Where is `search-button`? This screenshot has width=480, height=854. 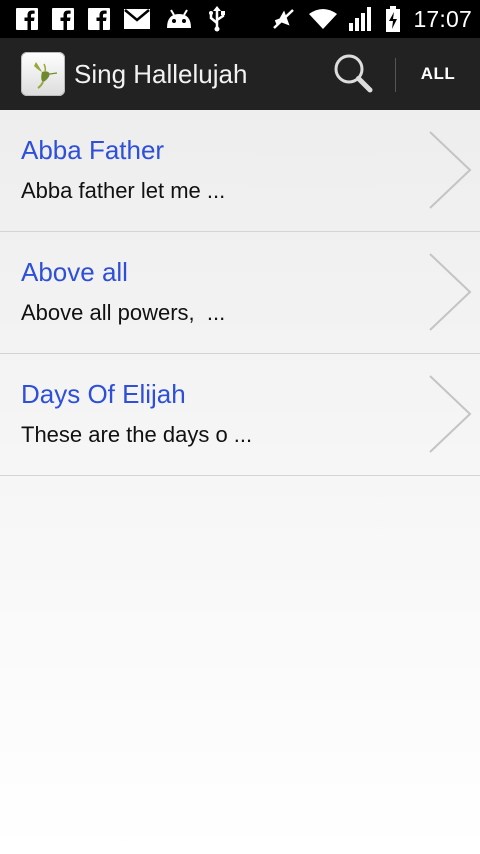
search-button is located at coordinates (353, 75).